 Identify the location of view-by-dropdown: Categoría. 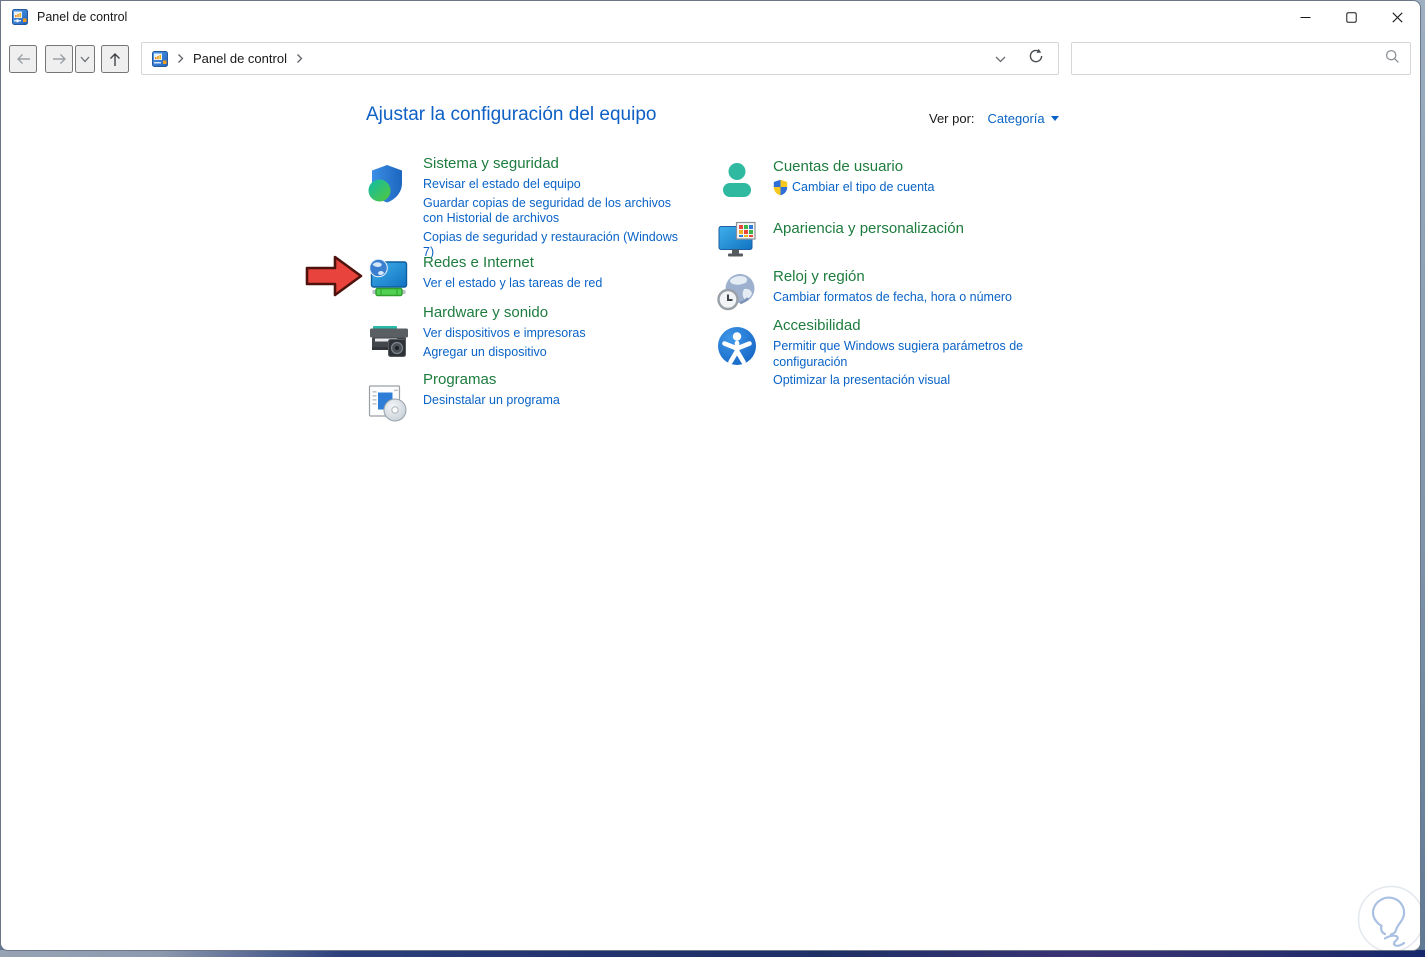
(1023, 118).